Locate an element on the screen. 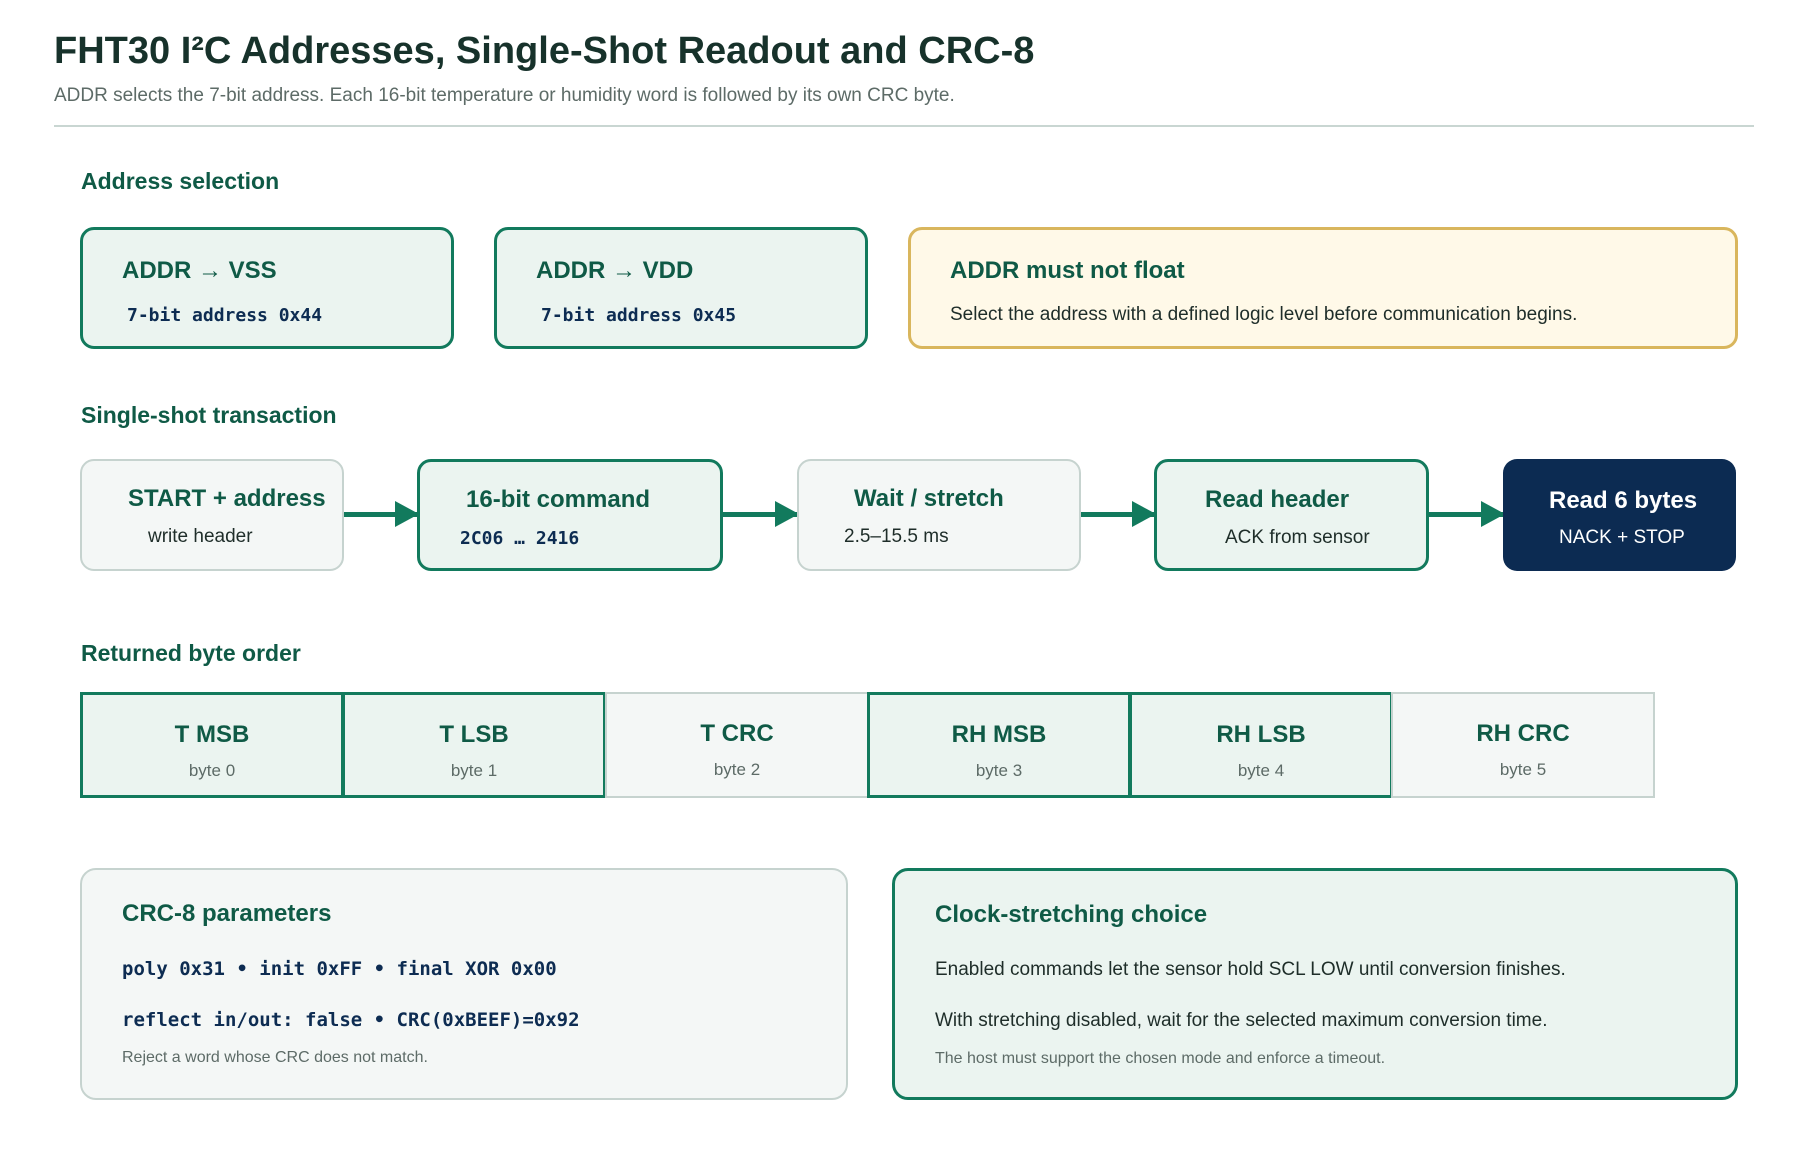 The height and width of the screenshot is (1160, 1800). byte-name: RH LSB is located at coordinates (1261, 734).